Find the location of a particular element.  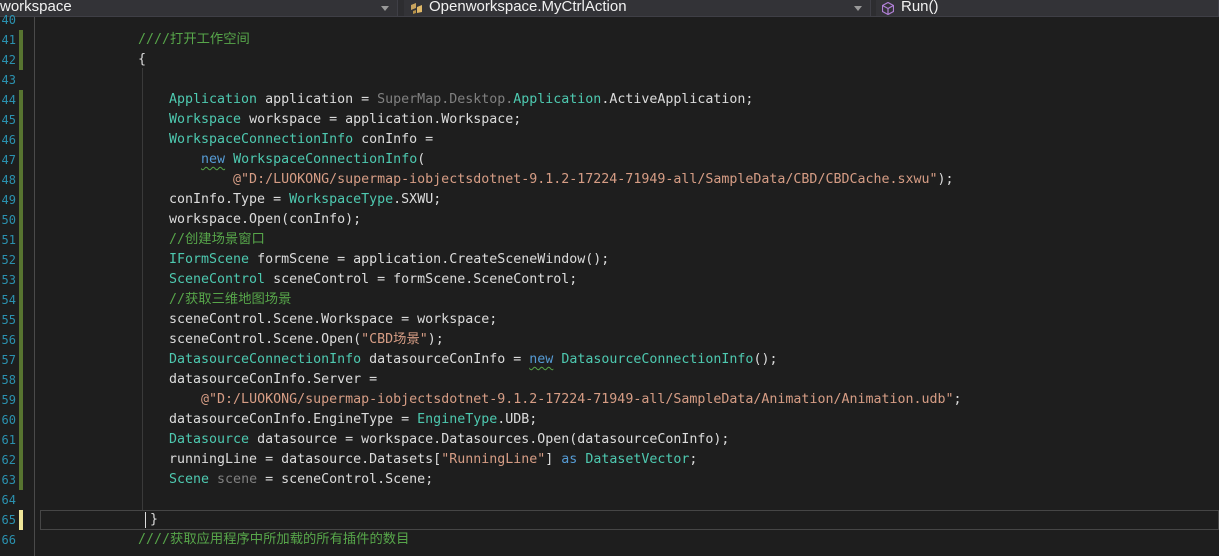

line-number: 60 is located at coordinates (8, 420).